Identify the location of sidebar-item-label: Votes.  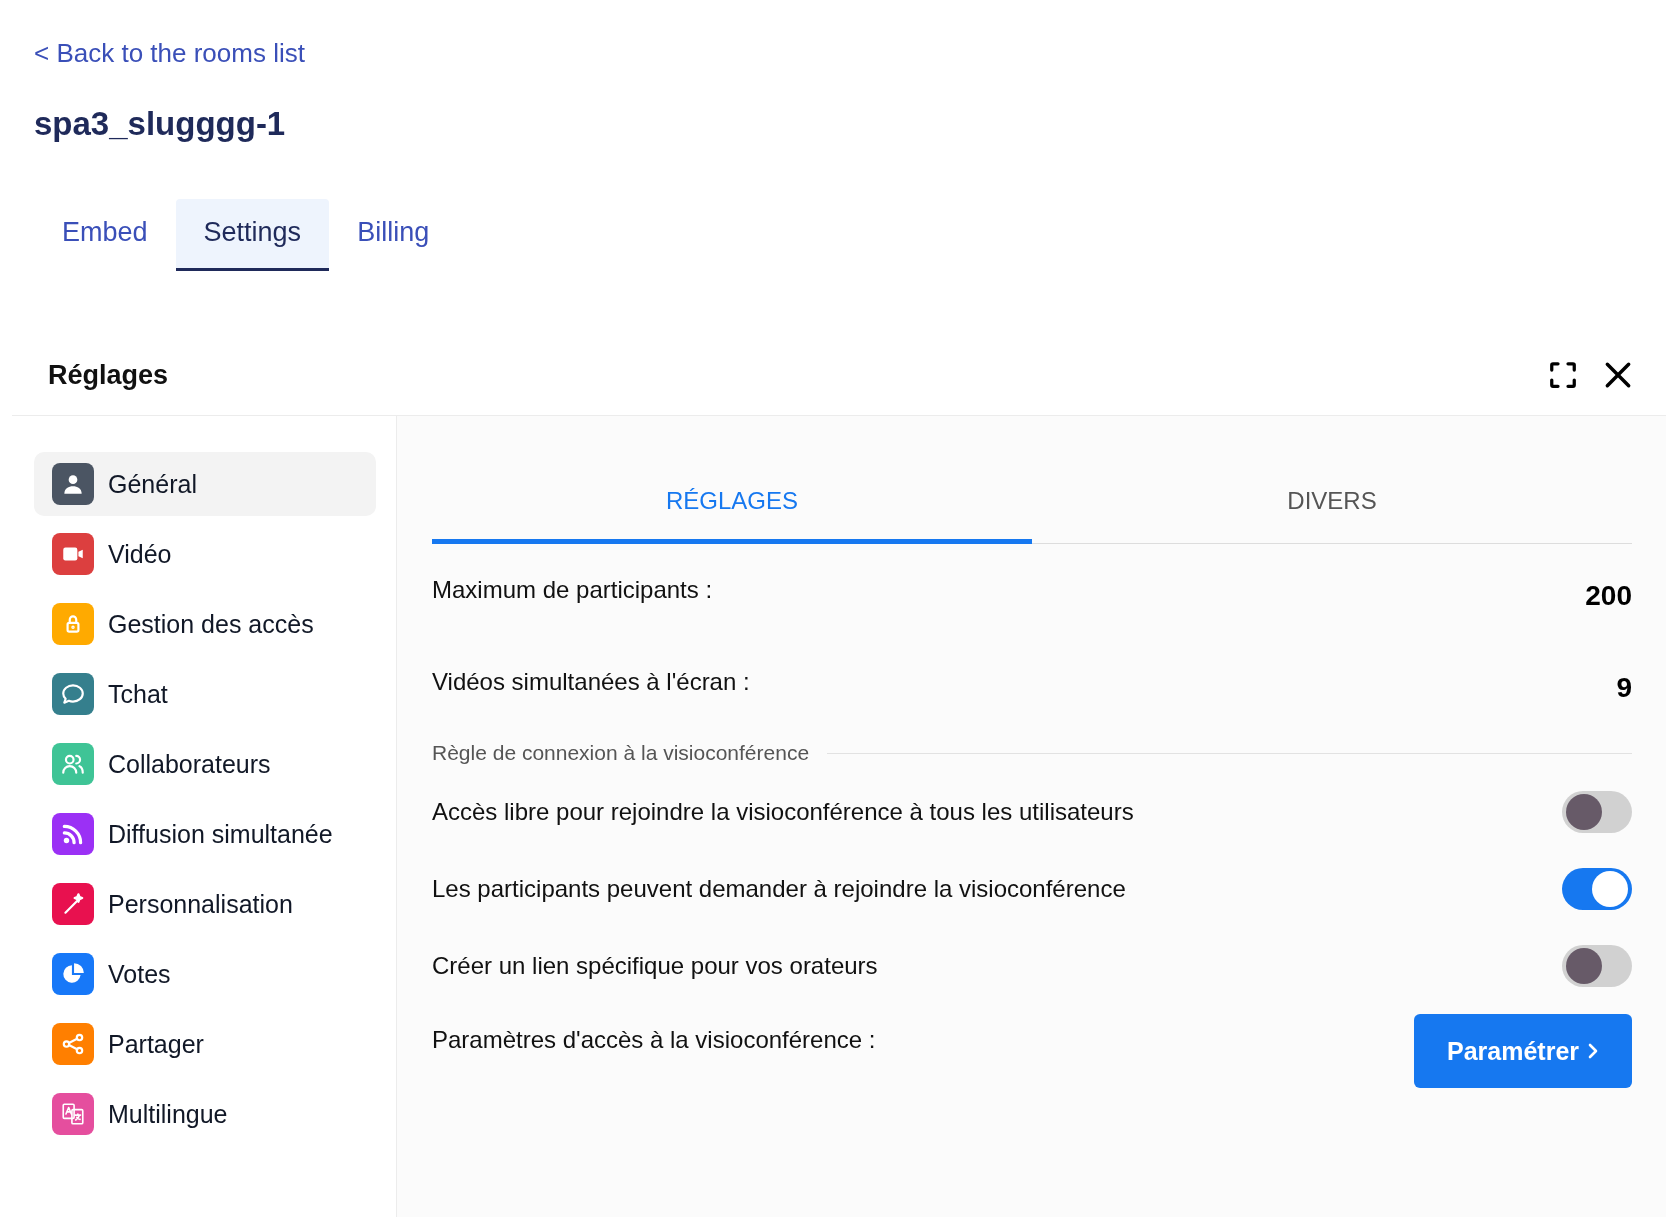
(139, 974).